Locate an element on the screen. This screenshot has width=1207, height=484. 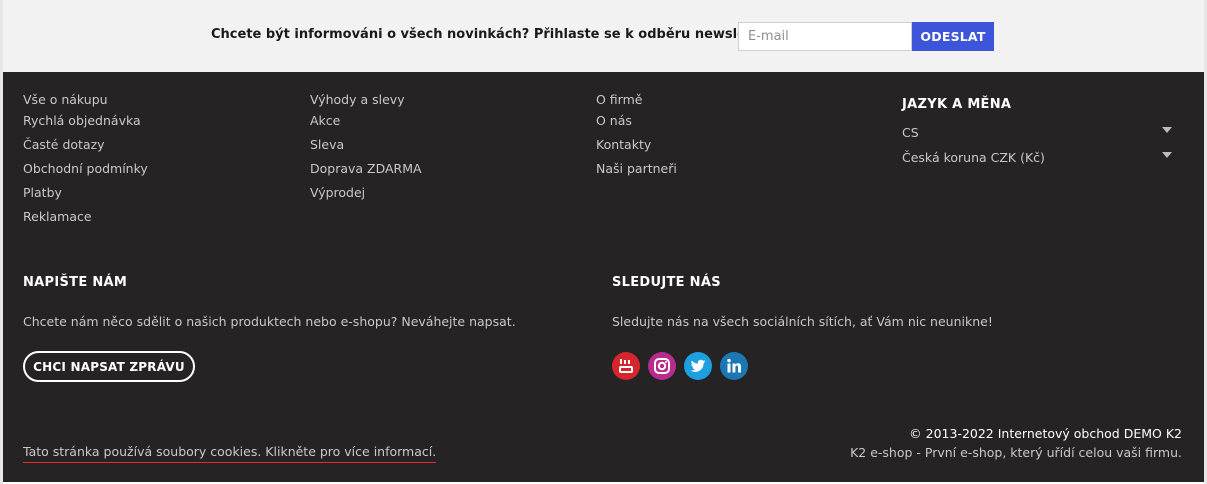
footer-links-company: O firmě O nás Kontakty Naši partneři is located at coordinates (636, 138).